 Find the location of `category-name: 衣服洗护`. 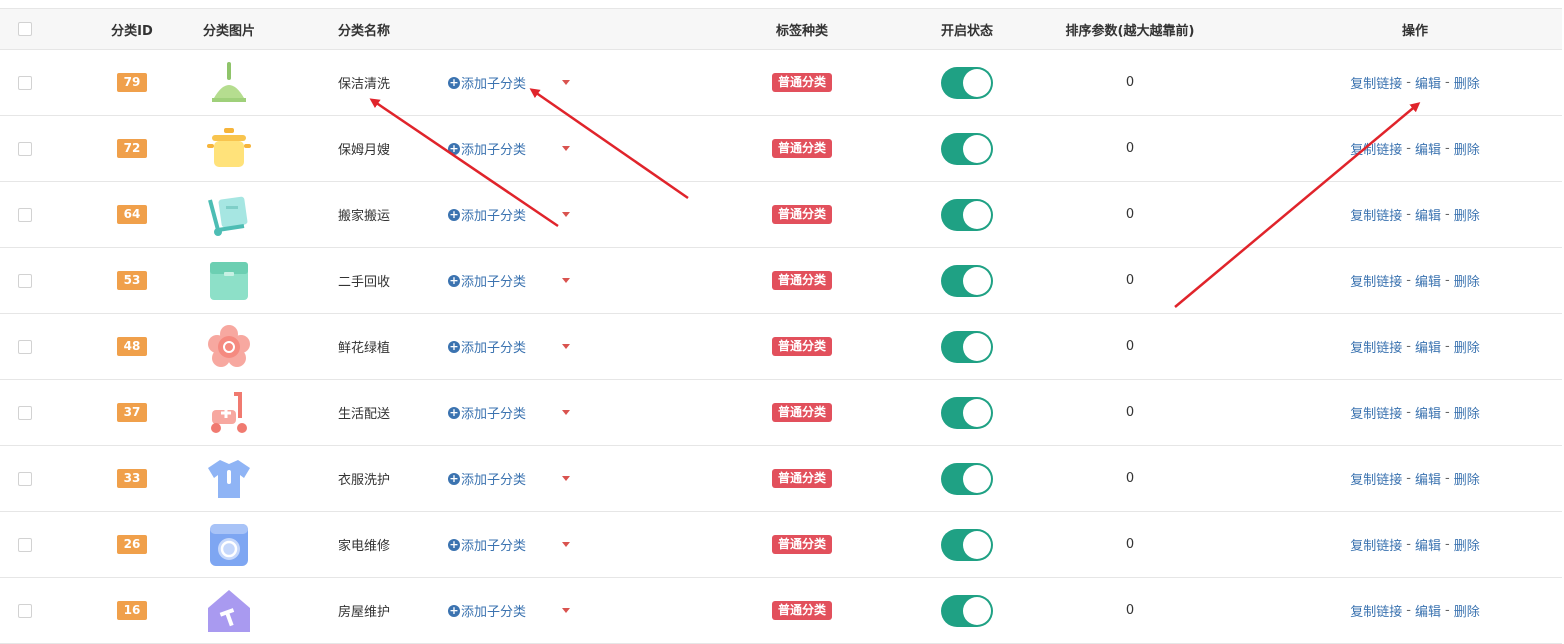

category-name: 衣服洗护 is located at coordinates (364, 480).